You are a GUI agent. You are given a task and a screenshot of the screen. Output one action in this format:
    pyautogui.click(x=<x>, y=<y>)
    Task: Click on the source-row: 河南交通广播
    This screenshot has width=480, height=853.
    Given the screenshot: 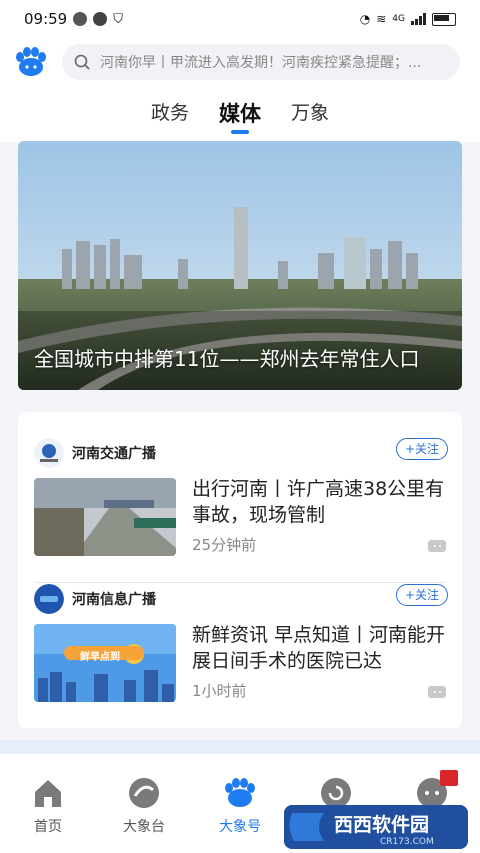 What is the action you would take?
    pyautogui.click(x=95, y=453)
    